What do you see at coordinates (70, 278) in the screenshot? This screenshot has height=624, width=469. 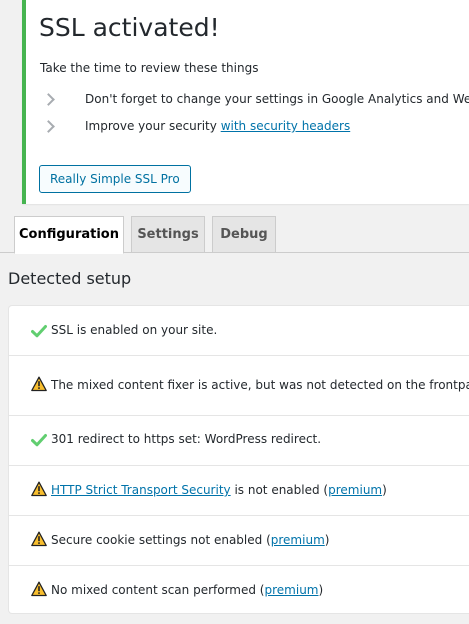 I see `detected-setup-title: Detected setup` at bounding box center [70, 278].